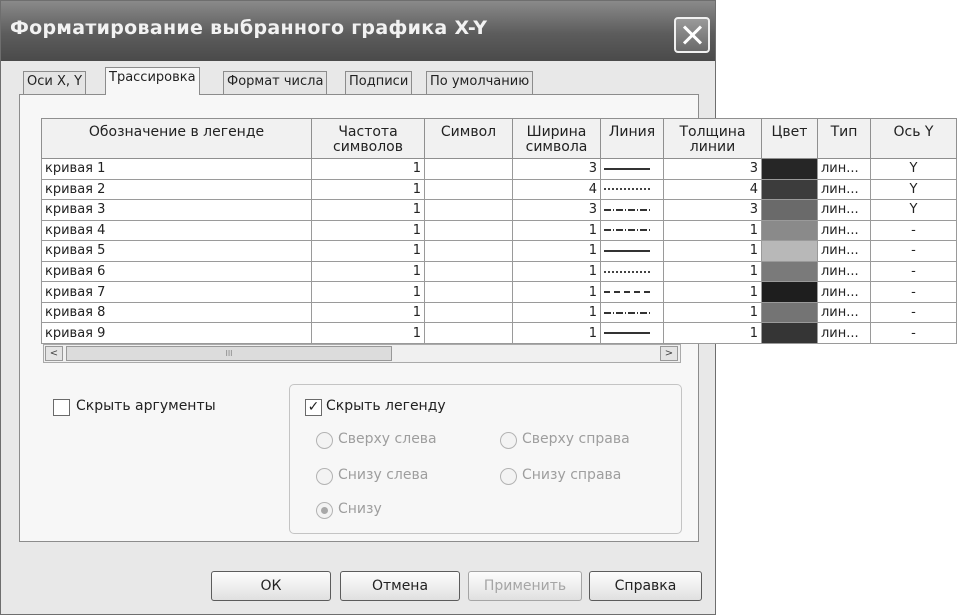  What do you see at coordinates (176, 271) in the screenshot?
I see `legend-name-cell: кривая 6` at bounding box center [176, 271].